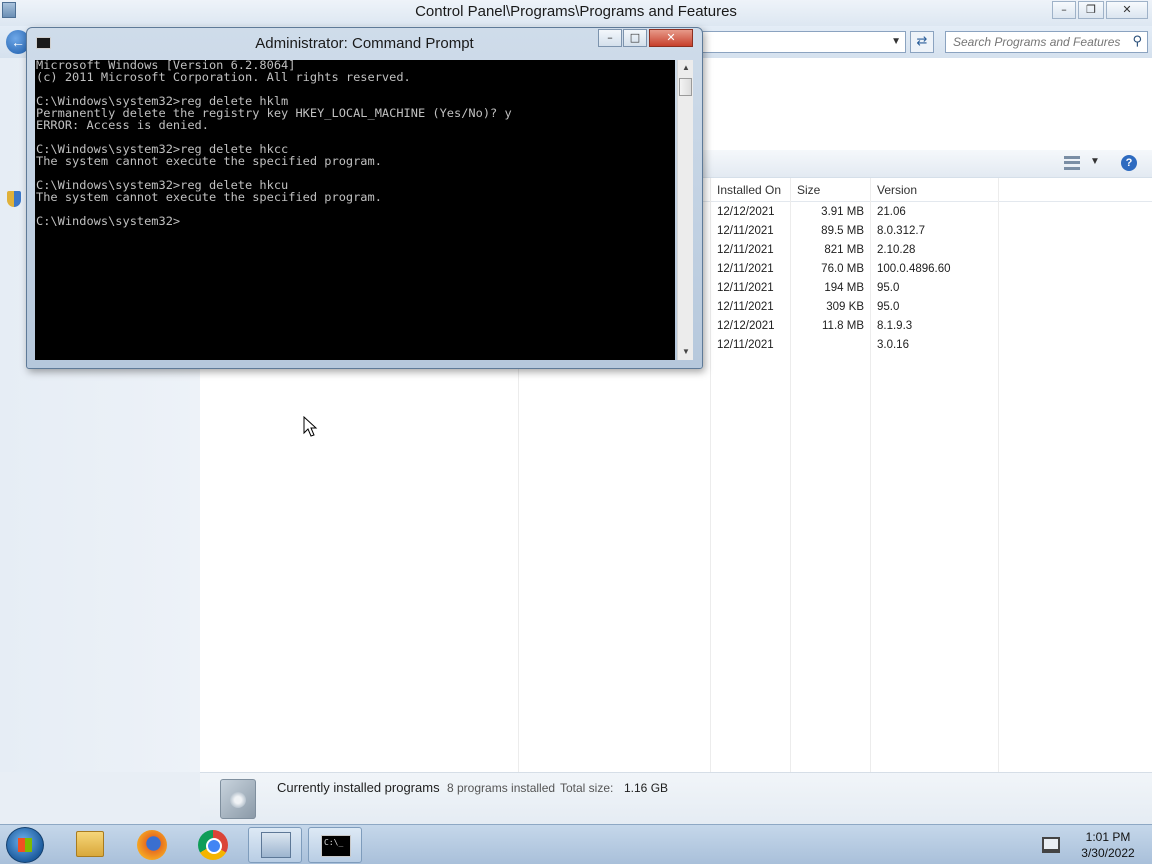 This screenshot has height=864, width=1152. I want to click on console-scrollbar: ▲ ▼, so click(685, 210).